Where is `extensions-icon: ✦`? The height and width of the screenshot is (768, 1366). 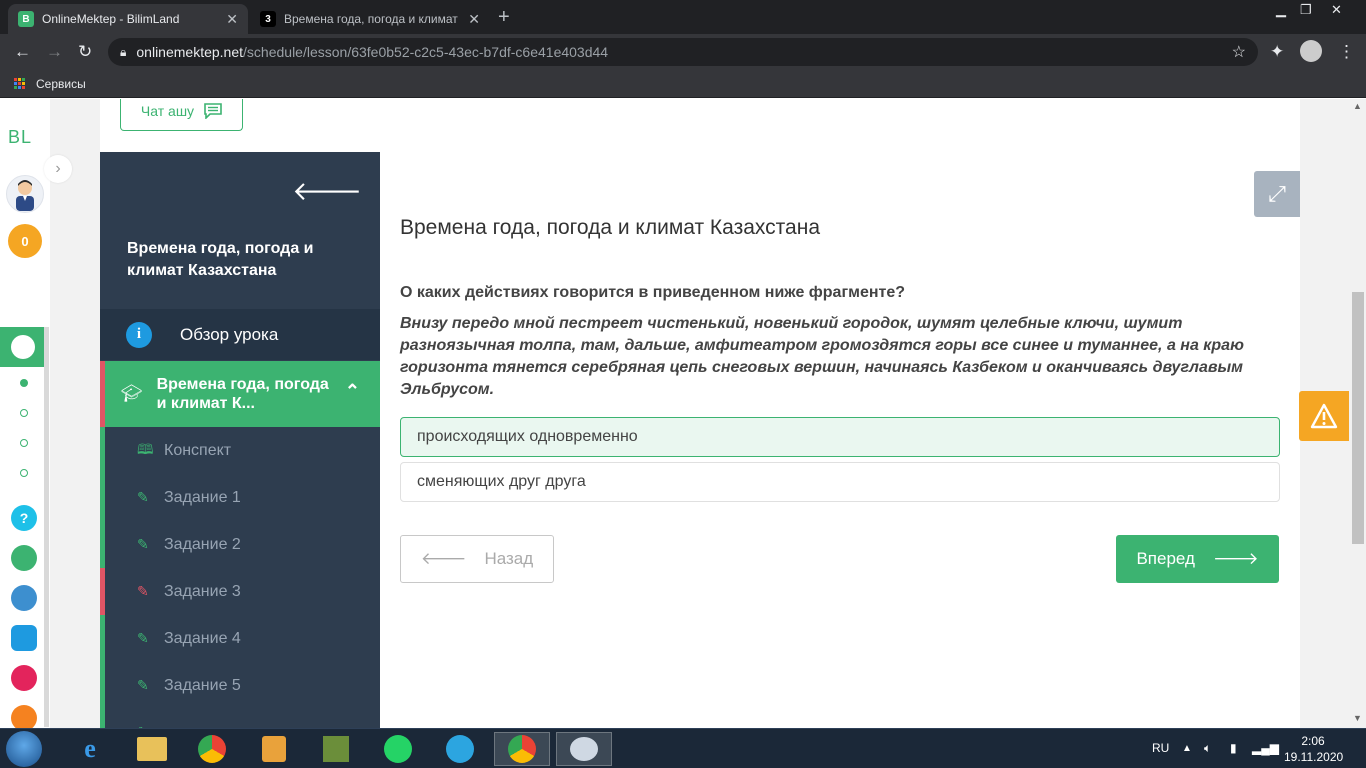
extensions-icon: ✦ is located at coordinates (1277, 52).